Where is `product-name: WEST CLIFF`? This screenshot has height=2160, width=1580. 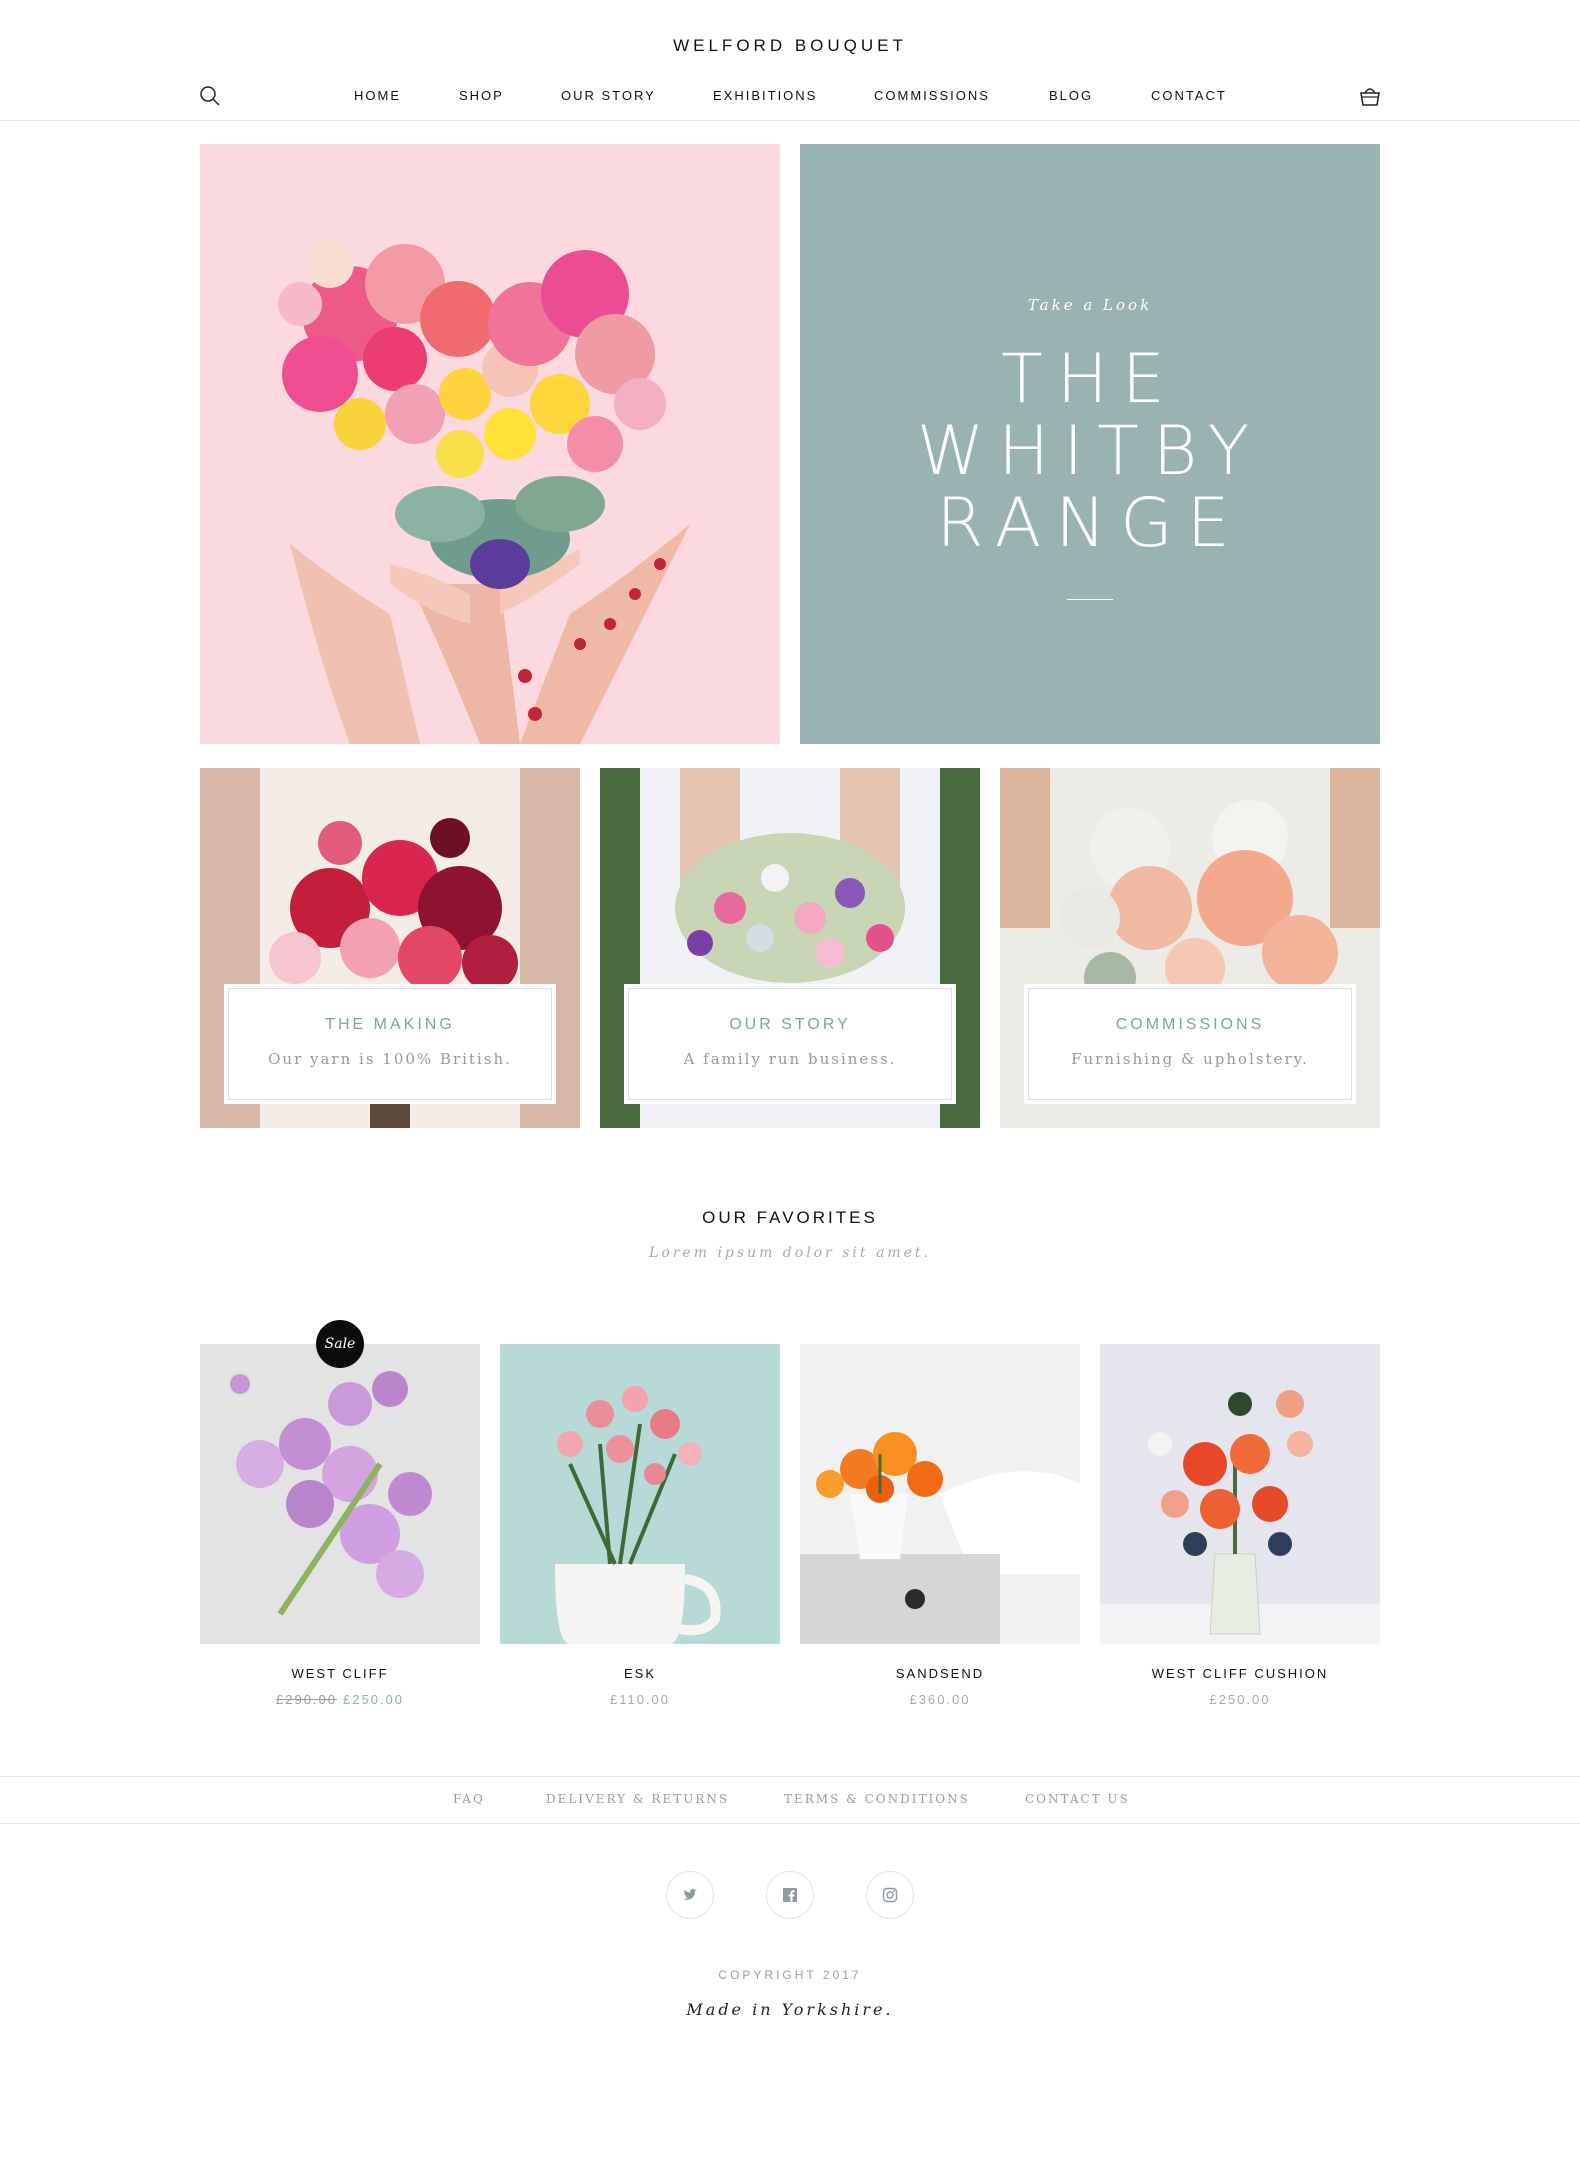 product-name: WEST CLIFF is located at coordinates (340, 1673).